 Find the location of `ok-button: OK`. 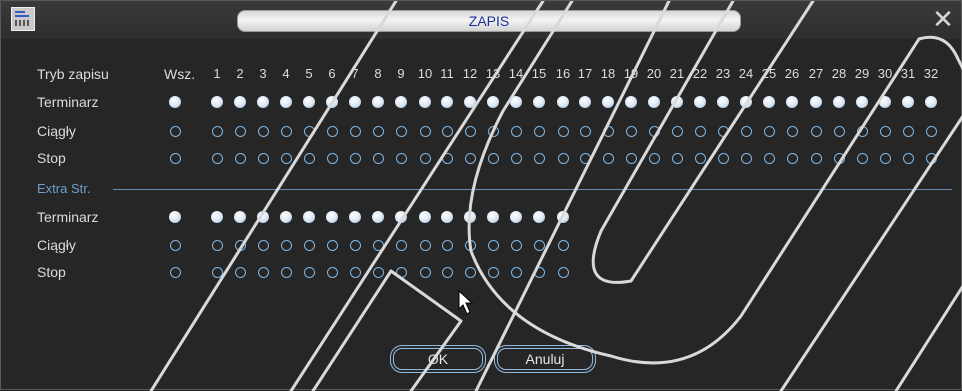

ok-button: OK is located at coordinates (438, 359).